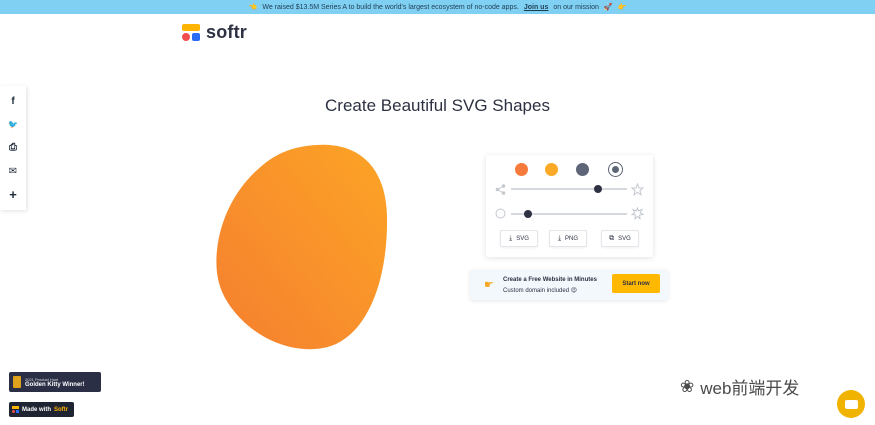  What do you see at coordinates (253, 7) in the screenshot?
I see `pointing-hand-left-icon: 👈` at bounding box center [253, 7].